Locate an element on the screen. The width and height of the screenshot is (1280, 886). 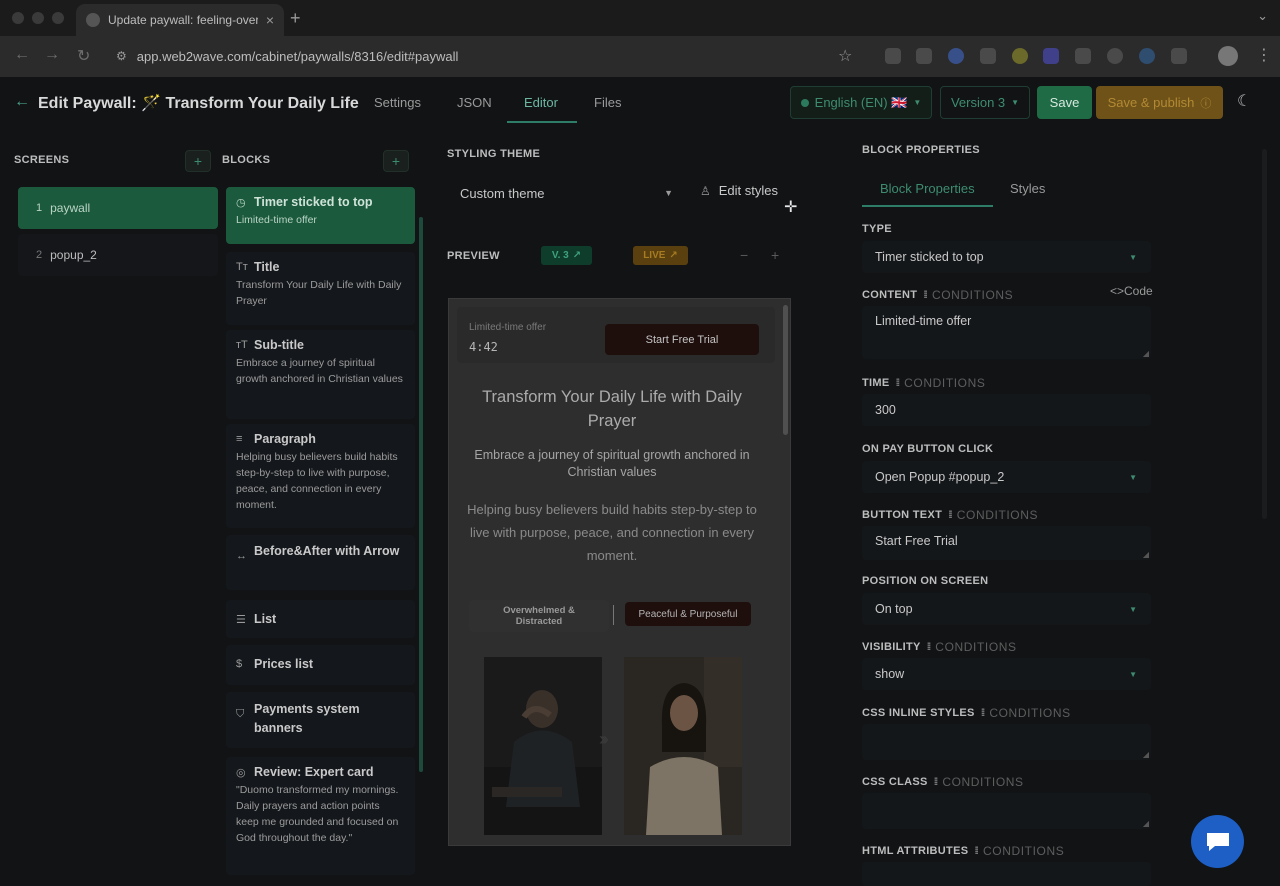
bookmark-star-icon: ☆ is located at coordinates (845, 56).